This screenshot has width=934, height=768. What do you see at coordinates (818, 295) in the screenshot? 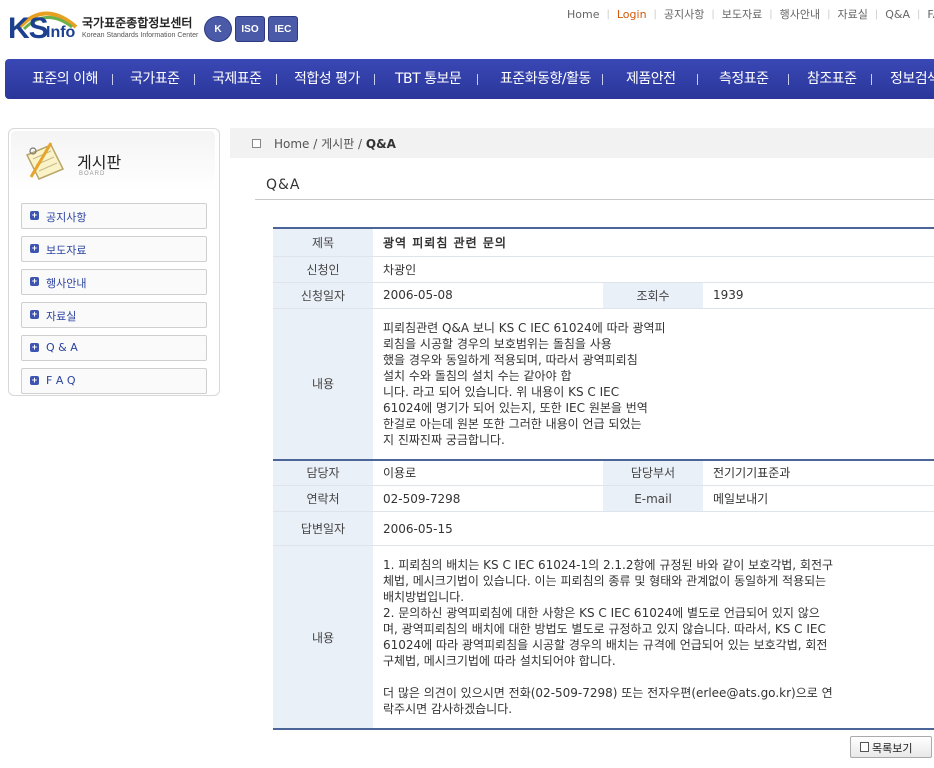
I see `views-value: 1939` at bounding box center [818, 295].